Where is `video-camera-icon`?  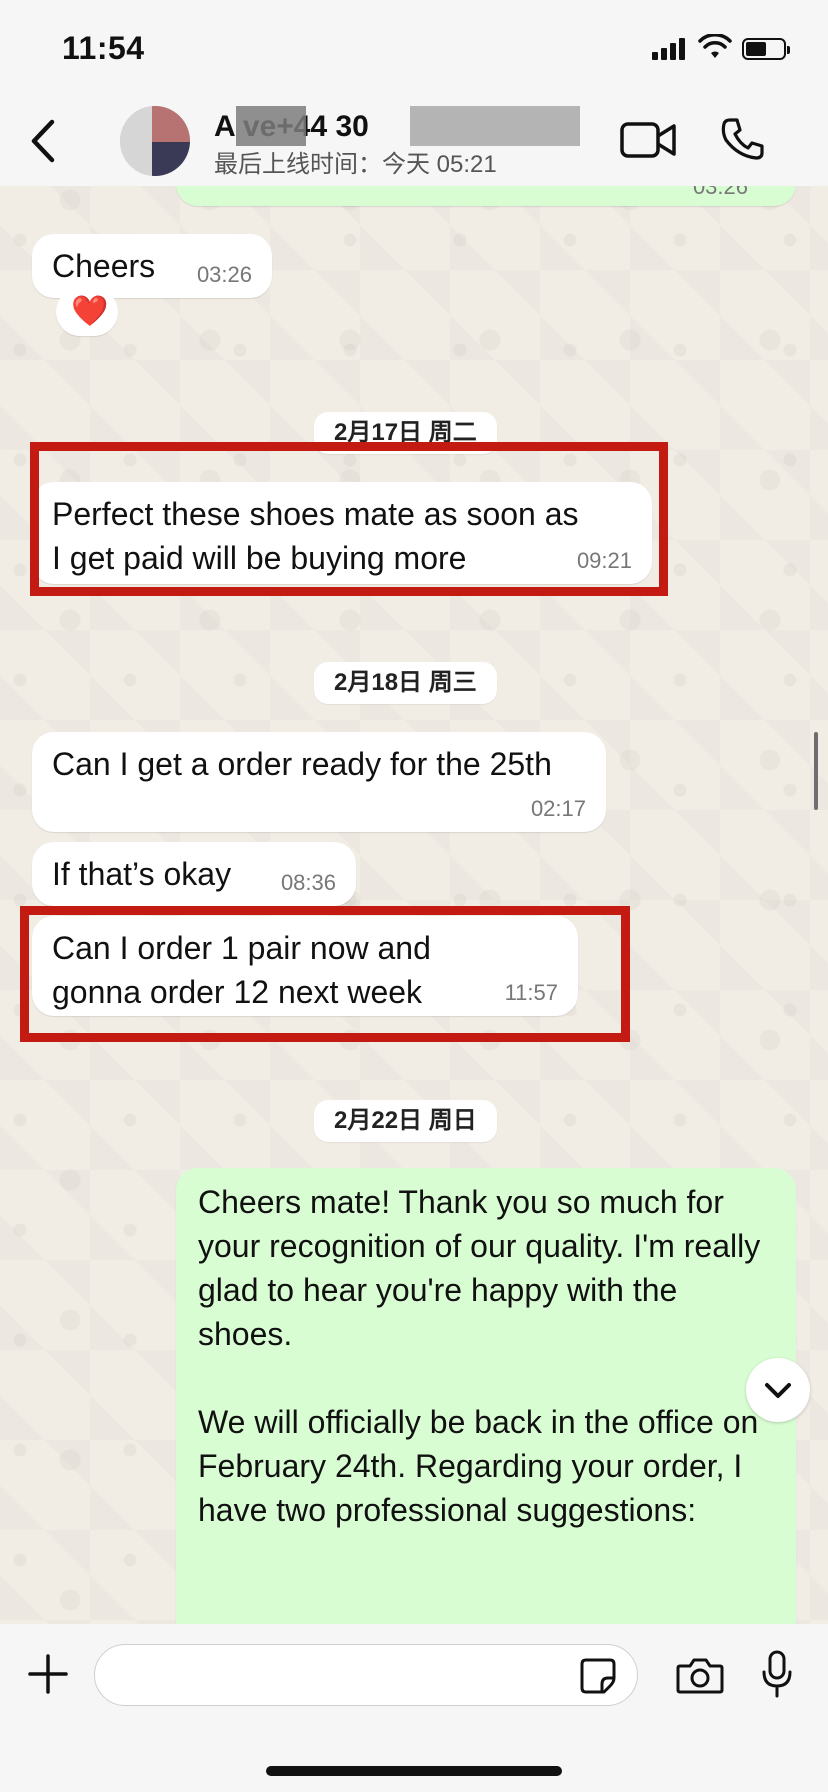 video-camera-icon is located at coordinates (640, 140).